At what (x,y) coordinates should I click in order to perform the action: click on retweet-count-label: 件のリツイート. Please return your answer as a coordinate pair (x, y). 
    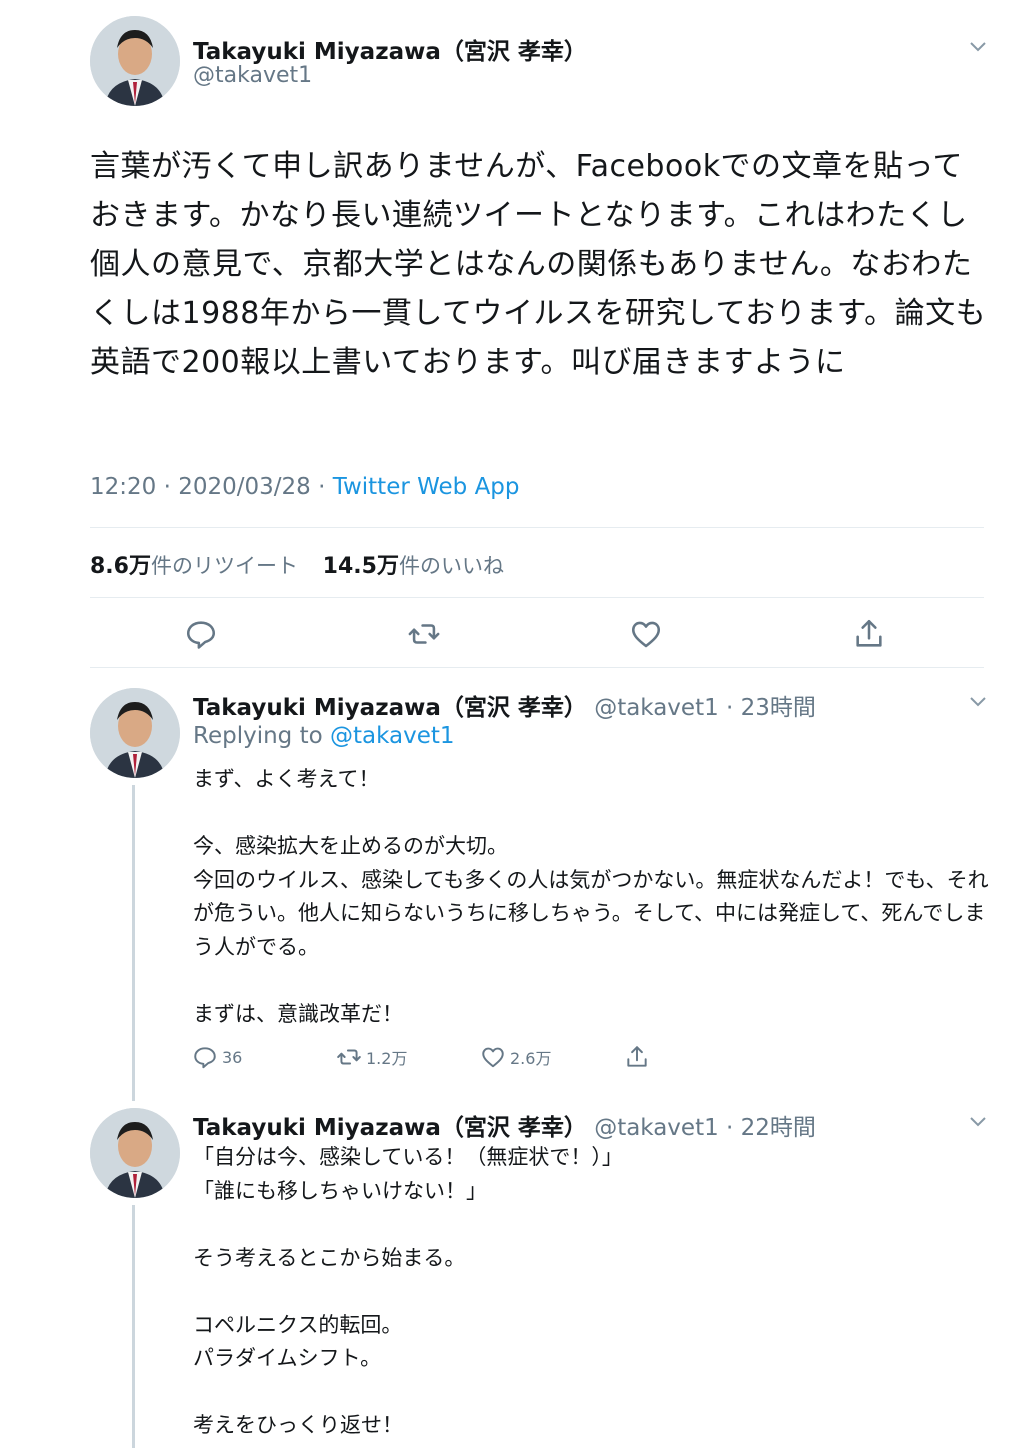
    Looking at the image, I should click on (224, 566).